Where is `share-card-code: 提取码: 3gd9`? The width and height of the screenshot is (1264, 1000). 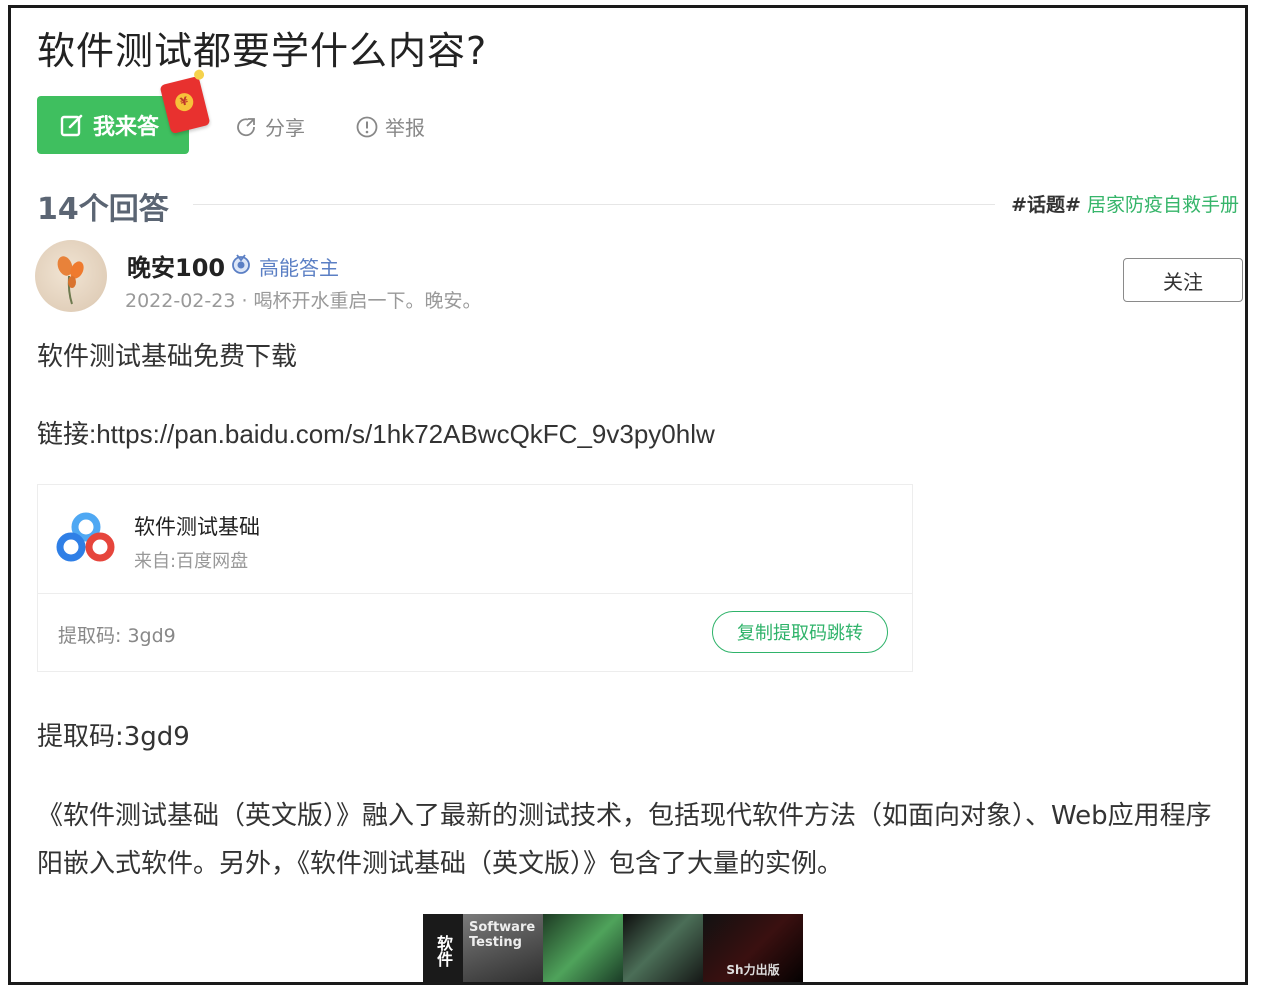
share-card-code: 提取码: 3gd9 is located at coordinates (117, 636).